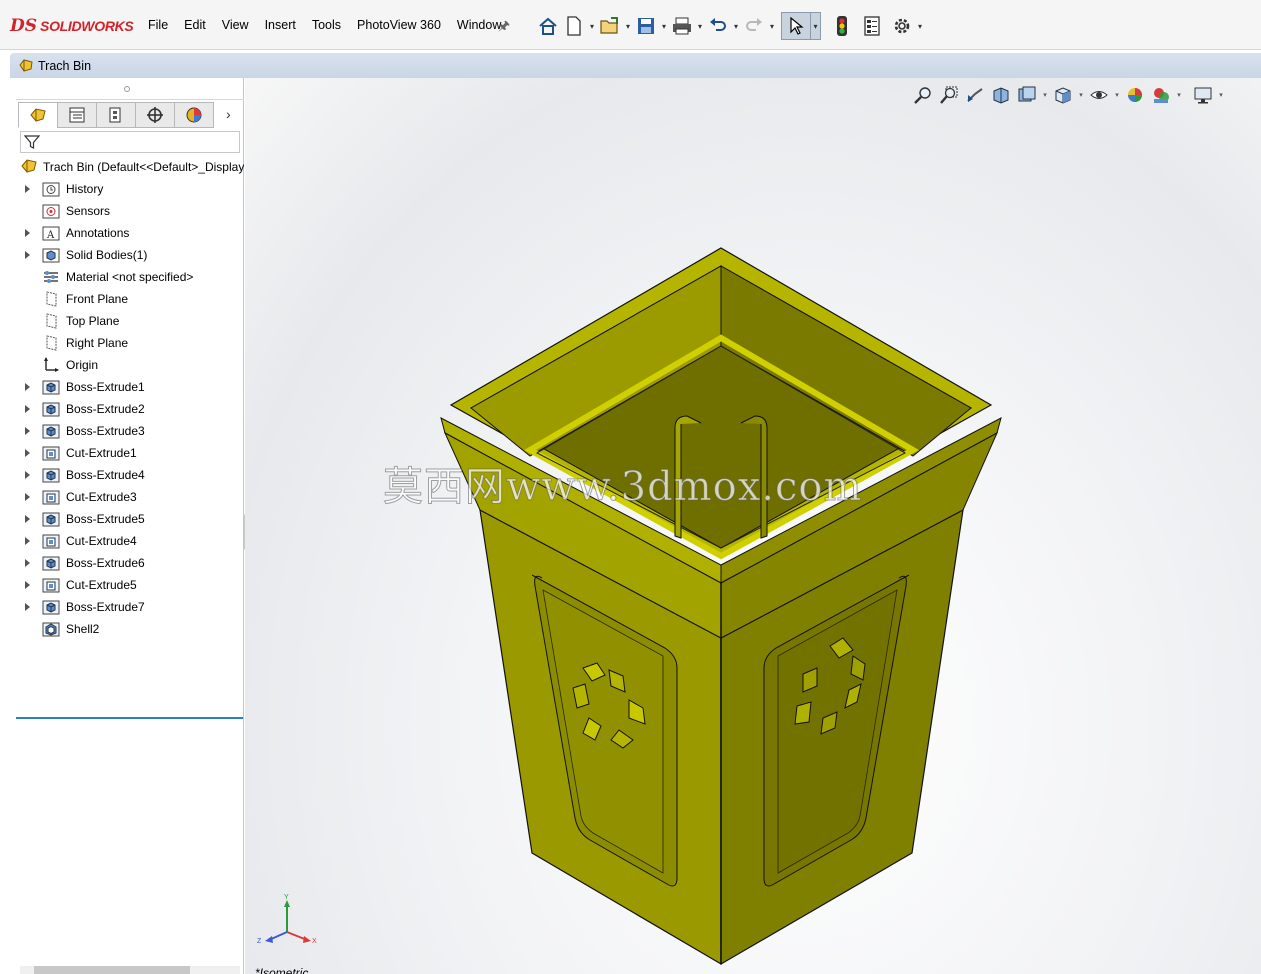  I want to click on tree-item-label: Boss-Extrude6, so click(105, 563).